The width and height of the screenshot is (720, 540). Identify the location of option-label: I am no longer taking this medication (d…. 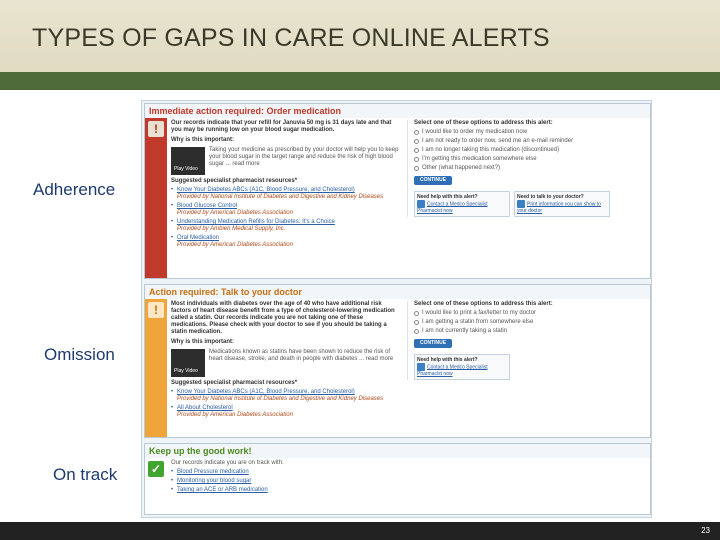
(491, 150).